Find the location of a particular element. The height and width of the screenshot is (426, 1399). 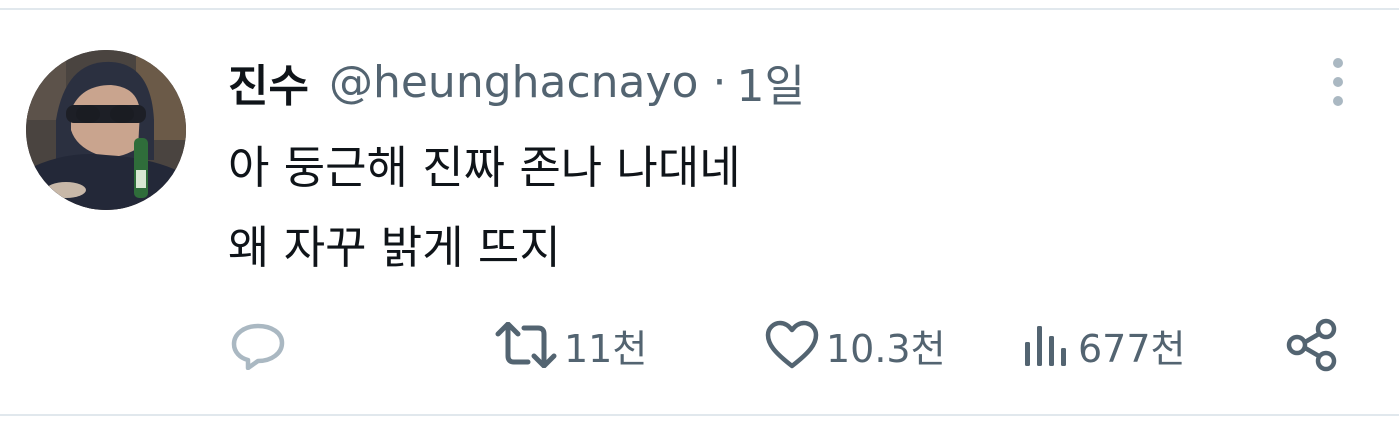

views-icon is located at coordinates (1045, 346).